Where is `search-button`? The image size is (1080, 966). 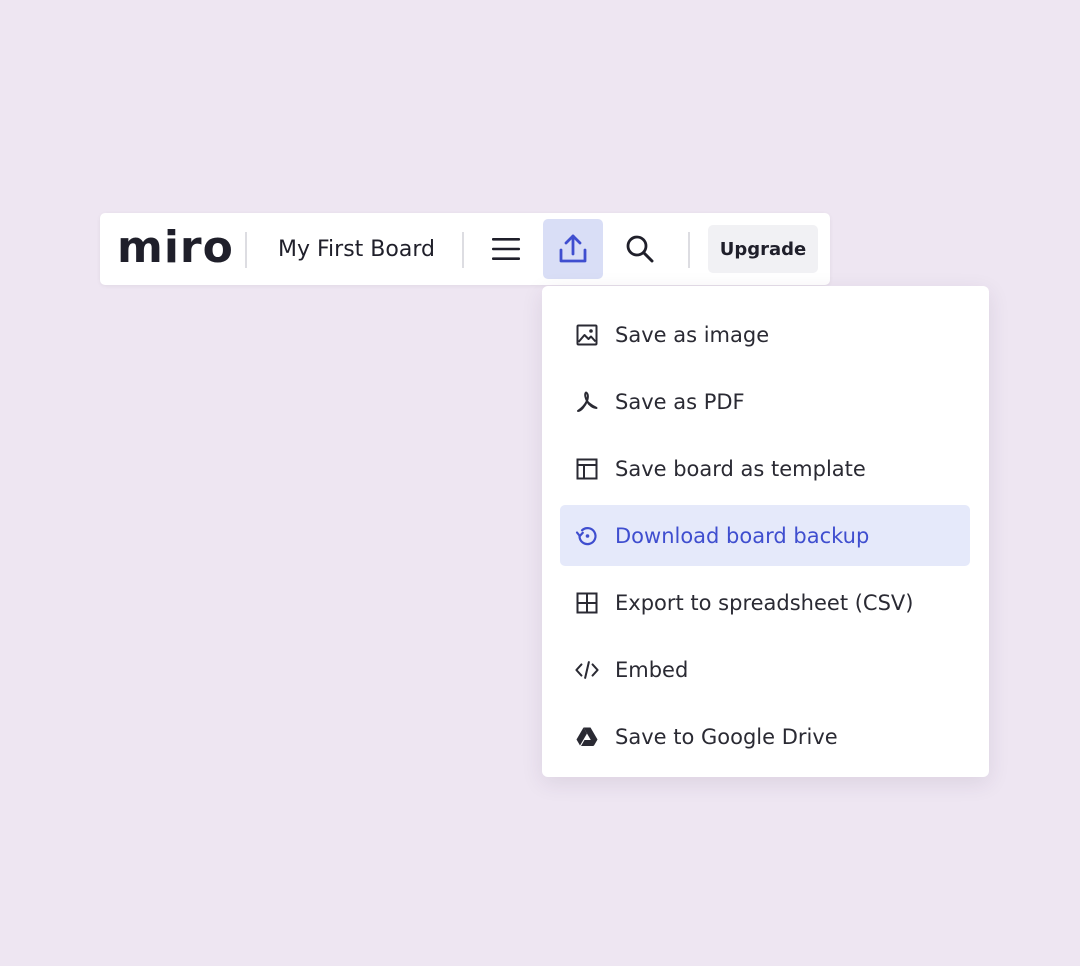 search-button is located at coordinates (640, 249).